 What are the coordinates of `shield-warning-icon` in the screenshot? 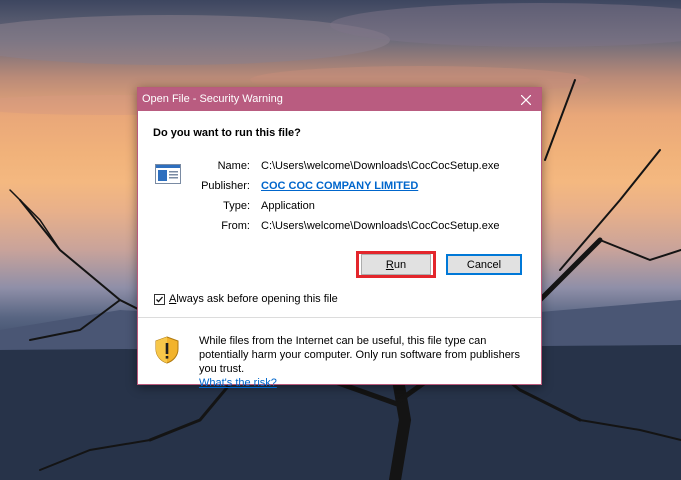 It's located at (167, 350).